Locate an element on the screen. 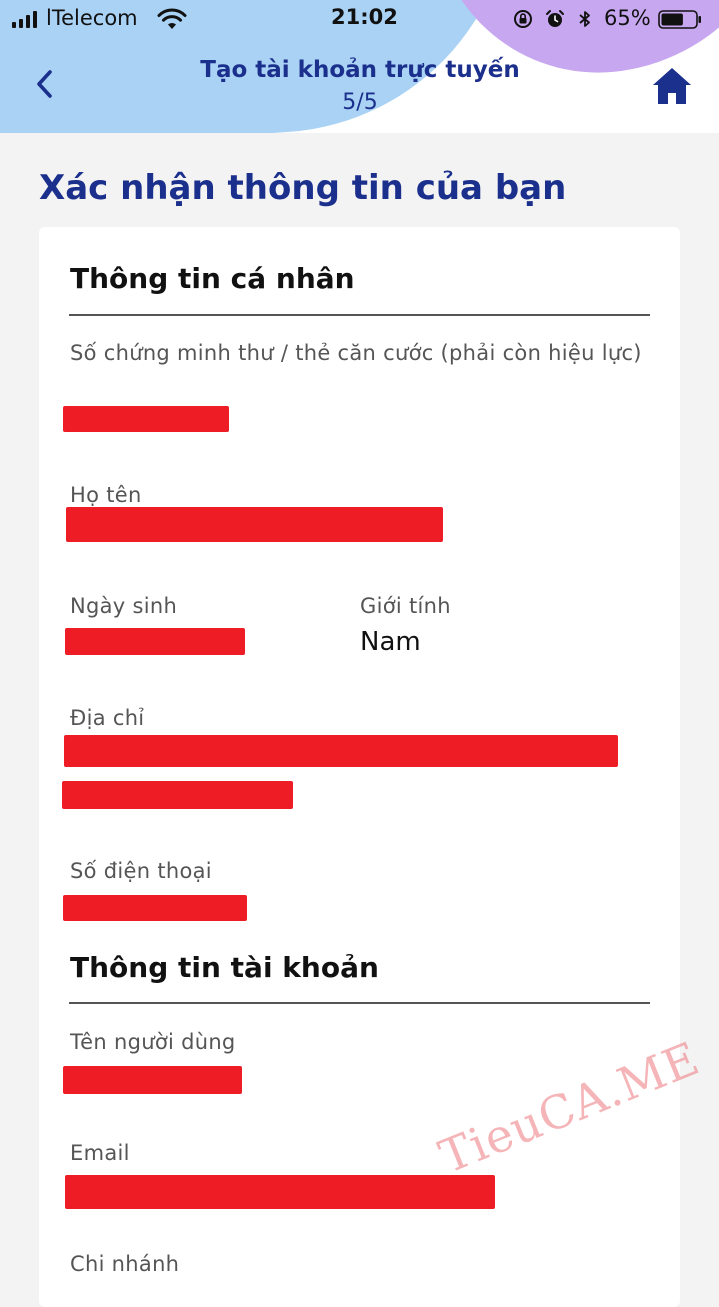 The image size is (719, 1307). branch-label: Chi nhánh is located at coordinates (125, 1264).